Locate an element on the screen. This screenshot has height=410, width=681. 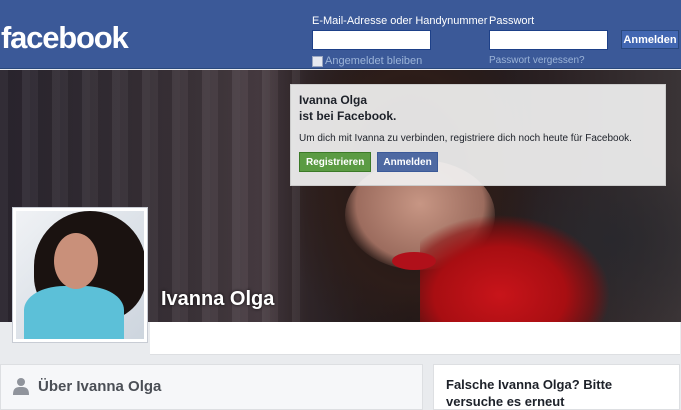
password-label: Passwort is located at coordinates (512, 21).